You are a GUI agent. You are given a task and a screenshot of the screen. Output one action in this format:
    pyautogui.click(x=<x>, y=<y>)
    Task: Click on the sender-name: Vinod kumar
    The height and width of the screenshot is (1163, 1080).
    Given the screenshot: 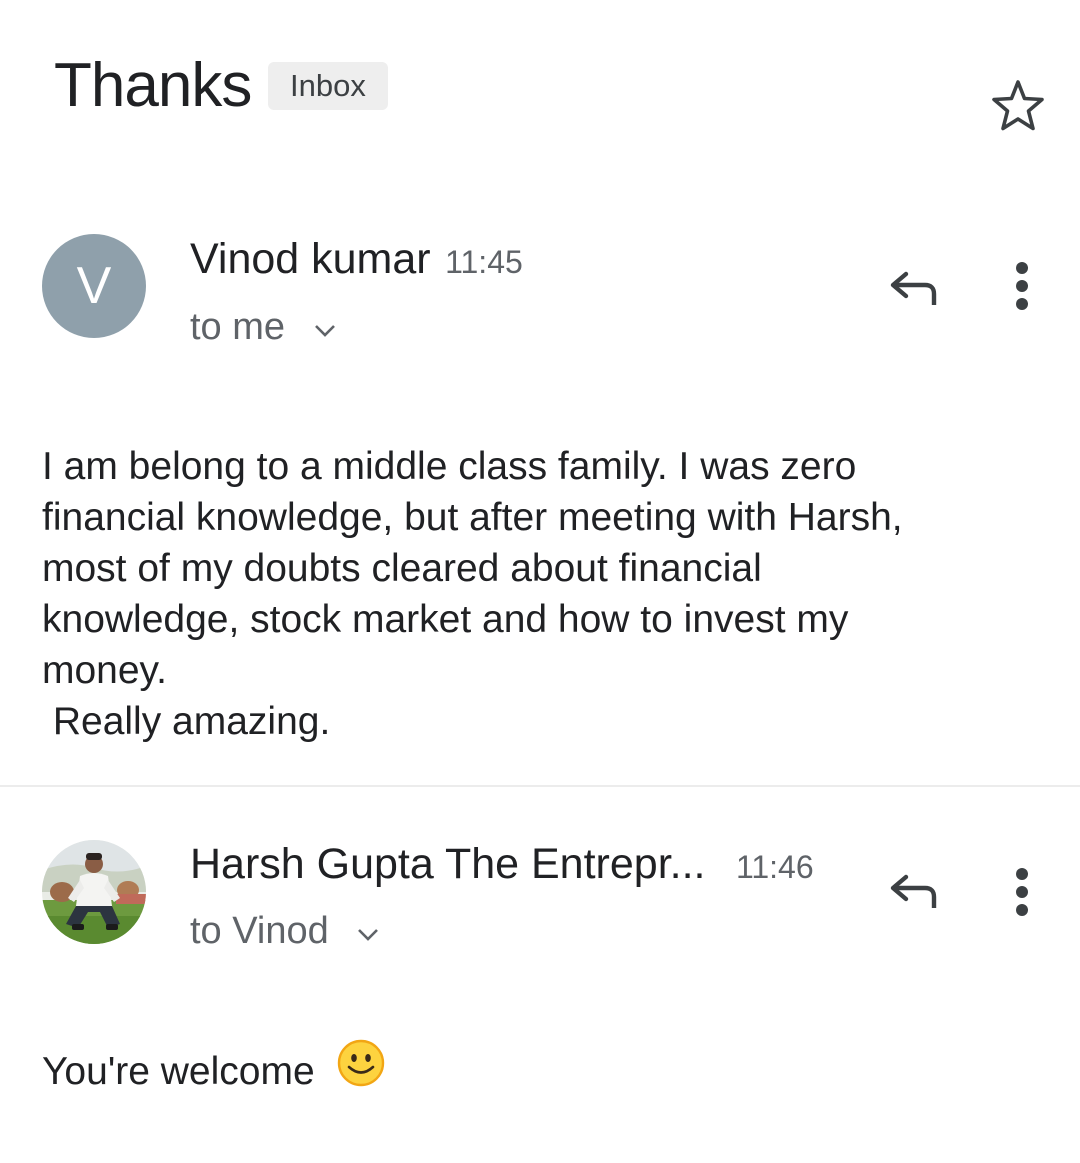 What is the action you would take?
    pyautogui.click(x=310, y=259)
    